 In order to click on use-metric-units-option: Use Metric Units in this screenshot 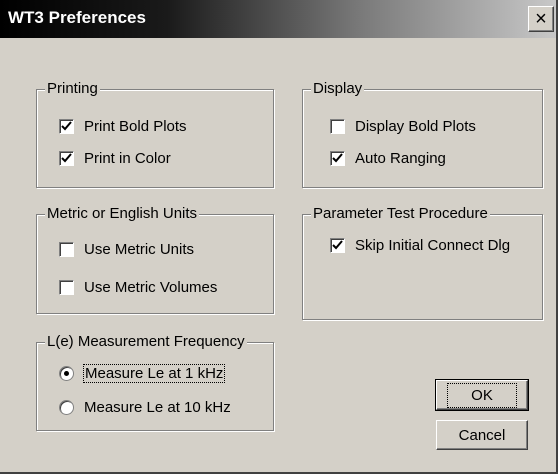, I will do `click(126, 249)`.